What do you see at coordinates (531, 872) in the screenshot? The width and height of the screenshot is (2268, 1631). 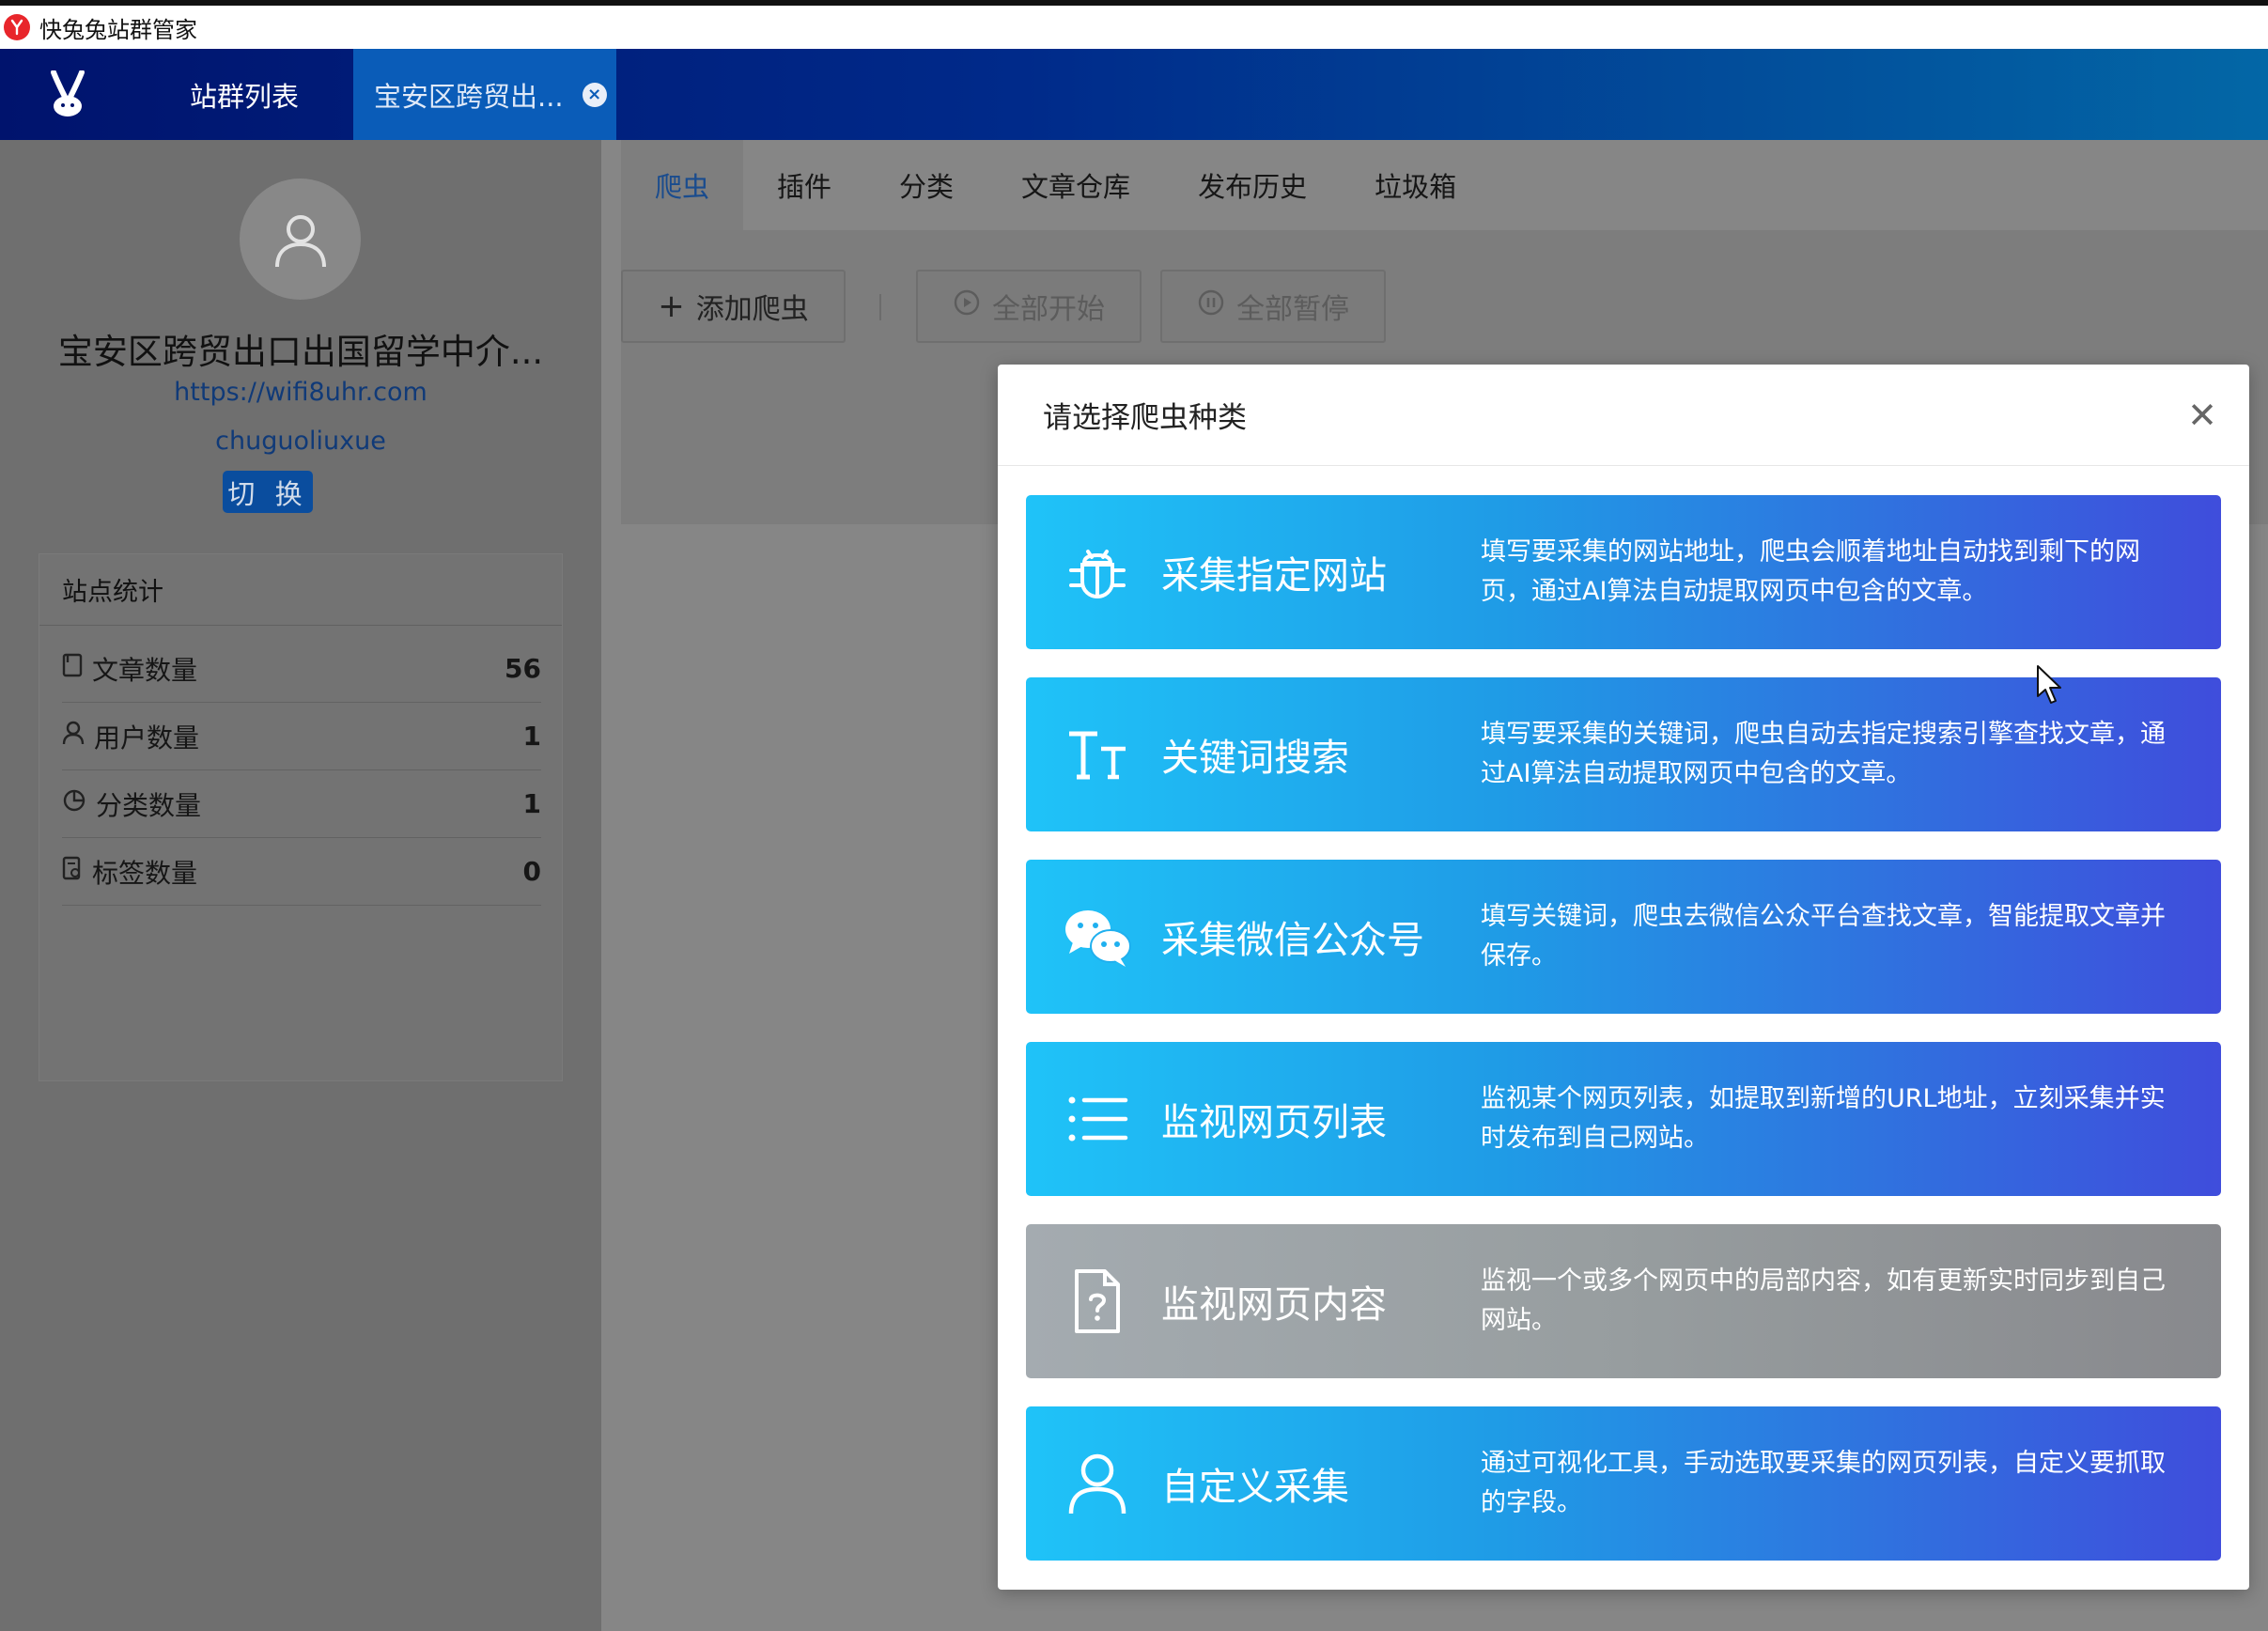 I see `stat-value: 0` at bounding box center [531, 872].